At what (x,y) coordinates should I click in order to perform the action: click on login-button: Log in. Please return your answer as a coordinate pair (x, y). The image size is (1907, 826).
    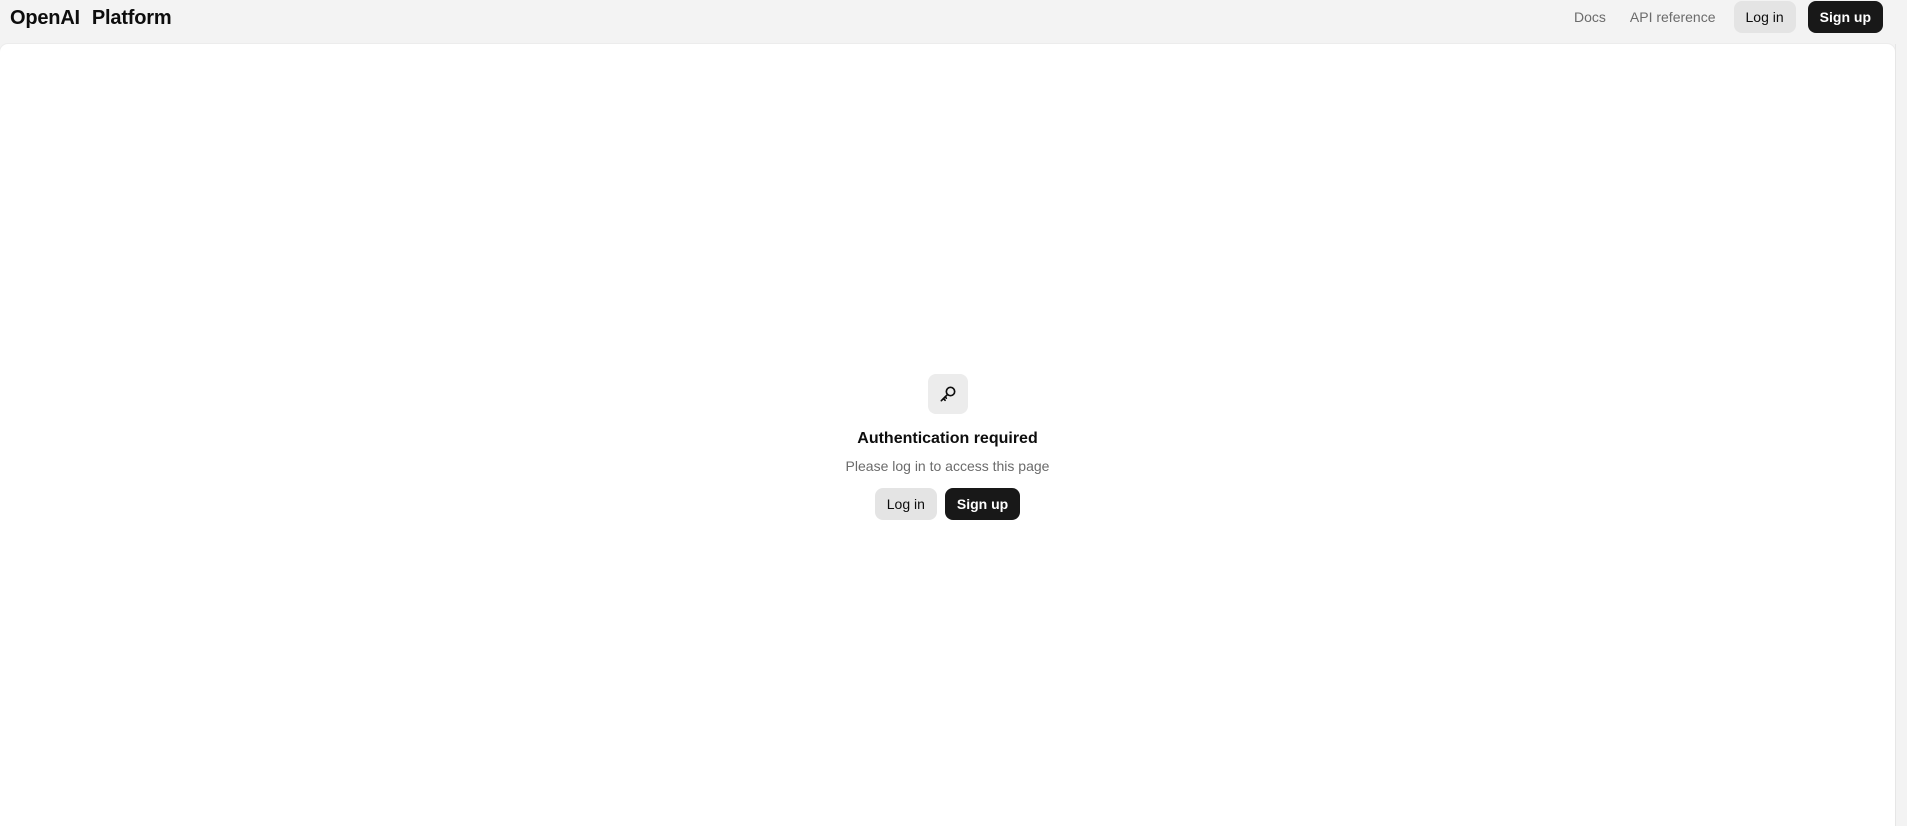
    Looking at the image, I should click on (905, 504).